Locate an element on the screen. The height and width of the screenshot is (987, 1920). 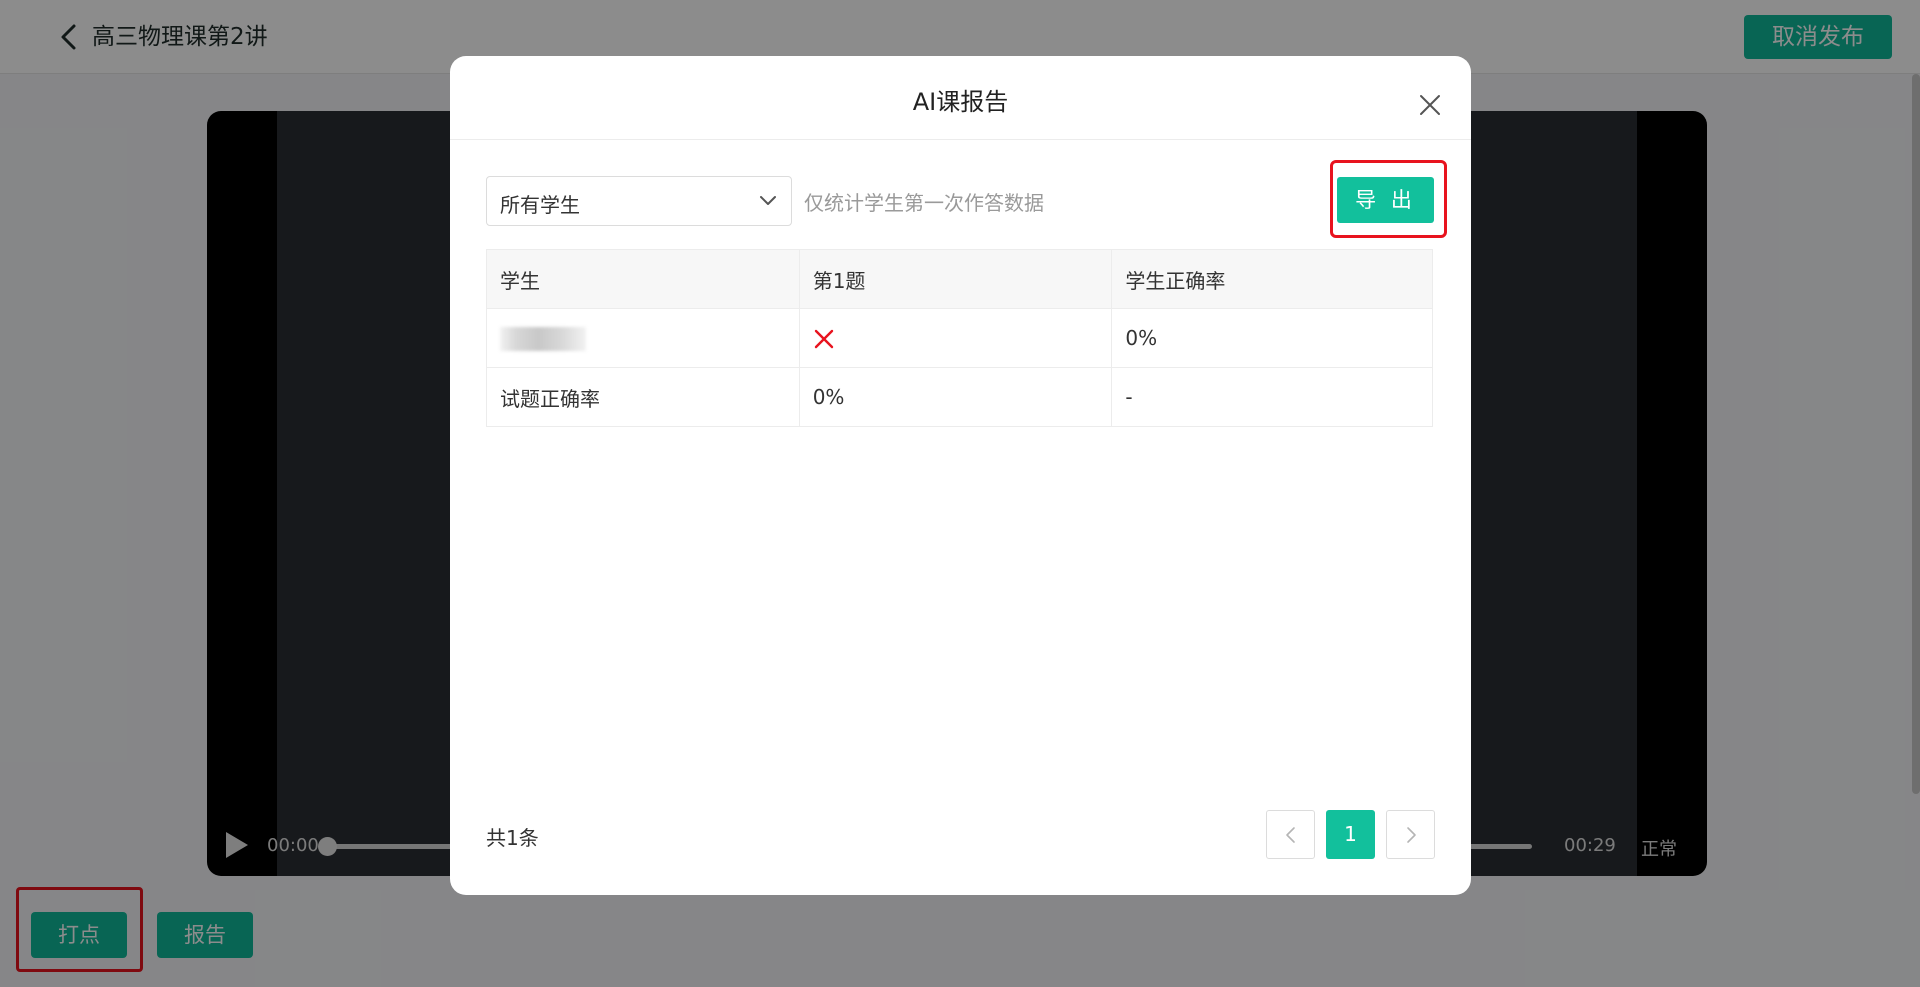
question-1-accuracy-cell: 0% is located at coordinates (955, 397).